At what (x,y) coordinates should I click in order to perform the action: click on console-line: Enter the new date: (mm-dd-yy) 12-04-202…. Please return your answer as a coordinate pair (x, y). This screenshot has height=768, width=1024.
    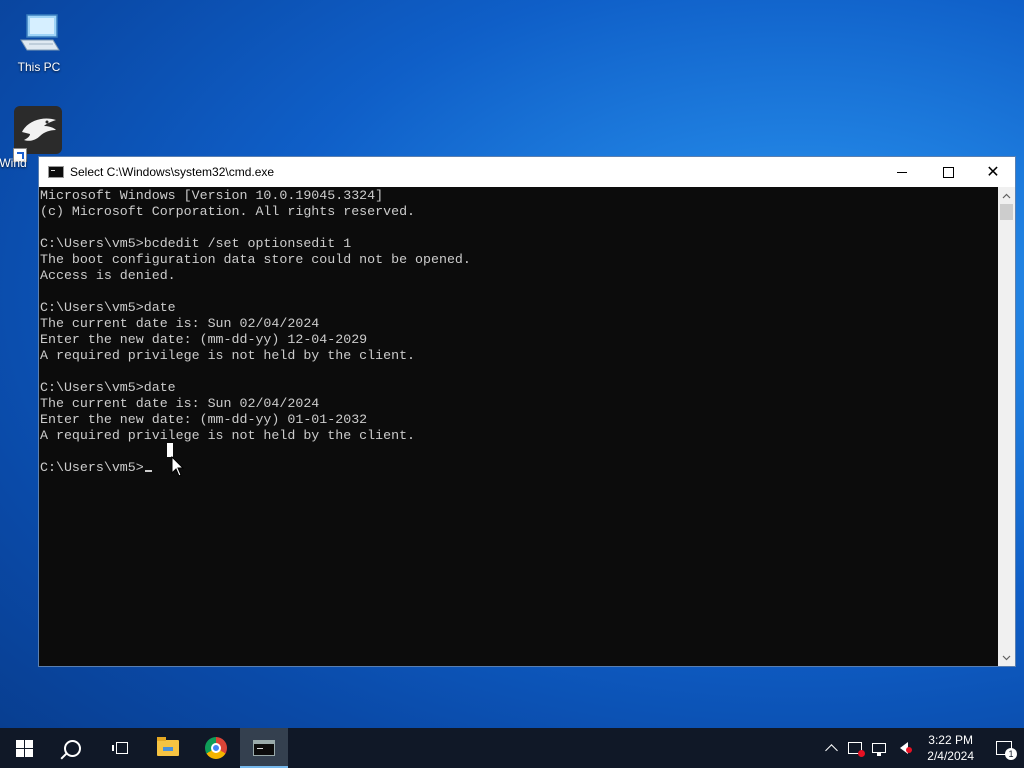
    Looking at the image, I should click on (204, 339).